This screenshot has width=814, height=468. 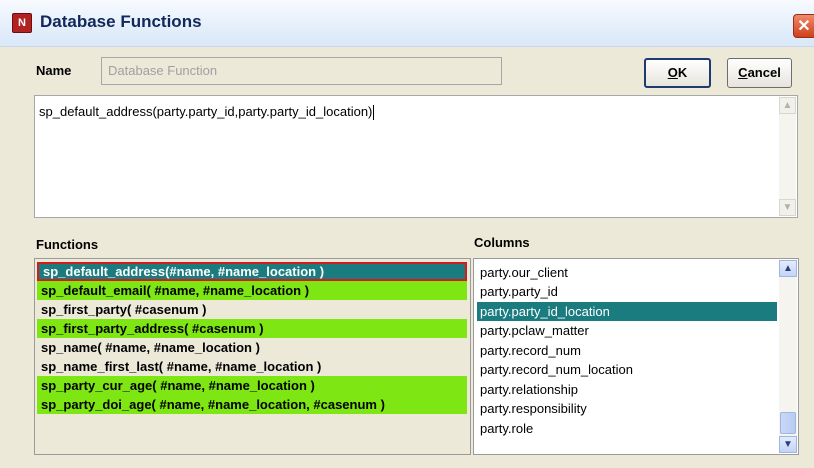 What do you see at coordinates (163, 70) in the screenshot?
I see `name-input-placeholder: Database Function` at bounding box center [163, 70].